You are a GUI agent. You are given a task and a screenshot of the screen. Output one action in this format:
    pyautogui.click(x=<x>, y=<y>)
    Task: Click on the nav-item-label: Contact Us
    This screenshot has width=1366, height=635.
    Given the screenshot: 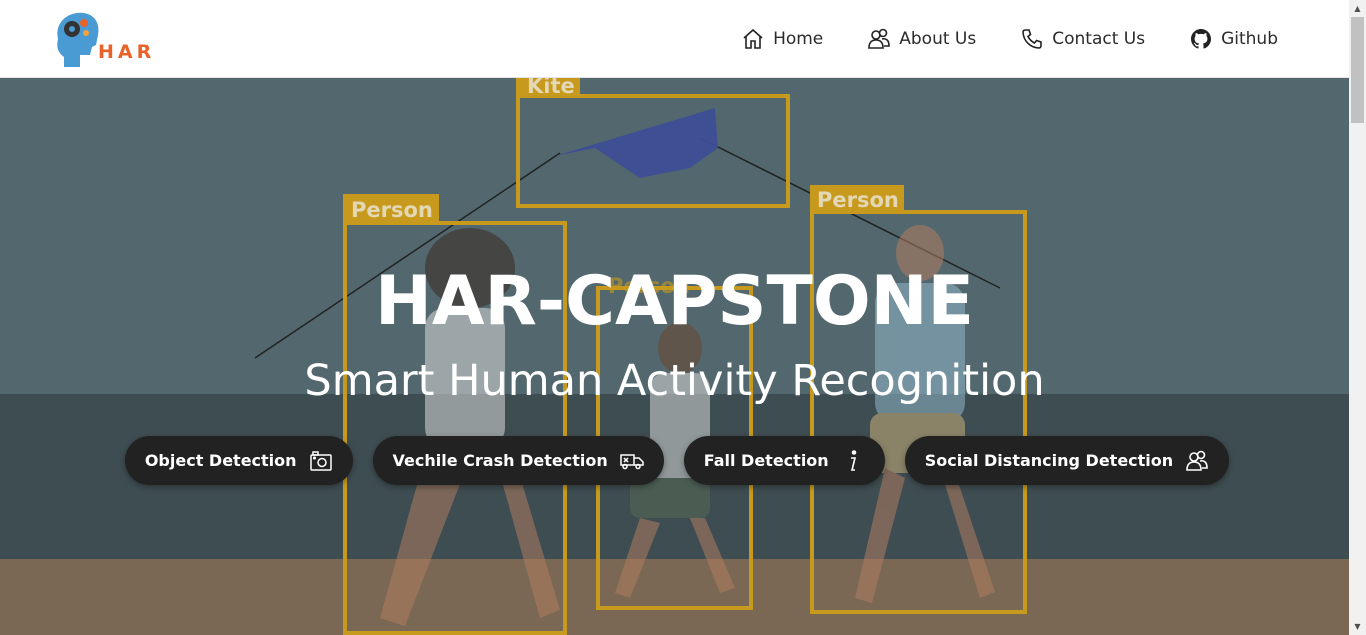 What is the action you would take?
    pyautogui.click(x=1099, y=39)
    